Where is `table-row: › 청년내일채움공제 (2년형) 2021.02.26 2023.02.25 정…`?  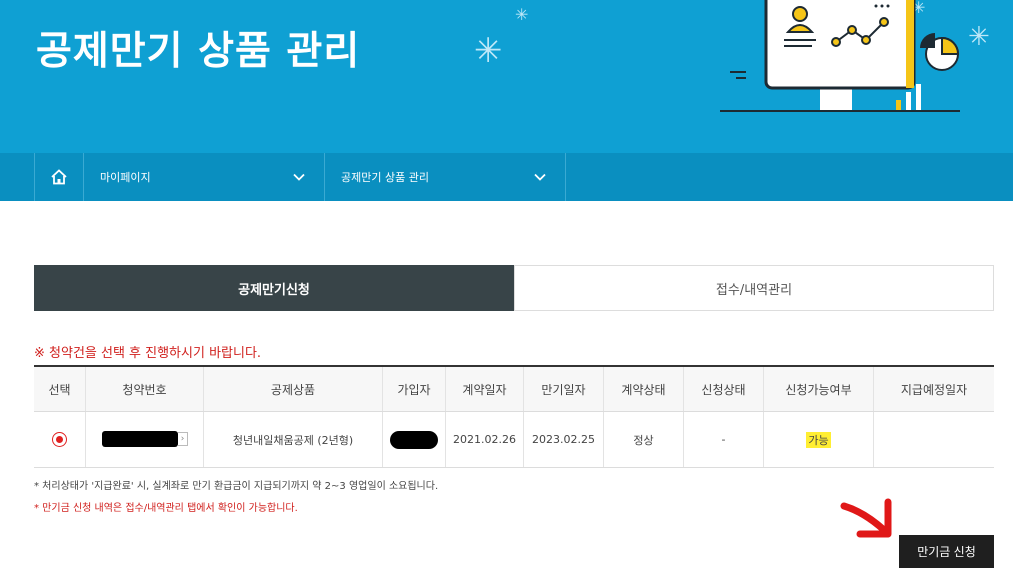
table-row: › 청년내일채움공제 (2년형) 2021.02.26 2023.02.25 정… is located at coordinates (514, 440).